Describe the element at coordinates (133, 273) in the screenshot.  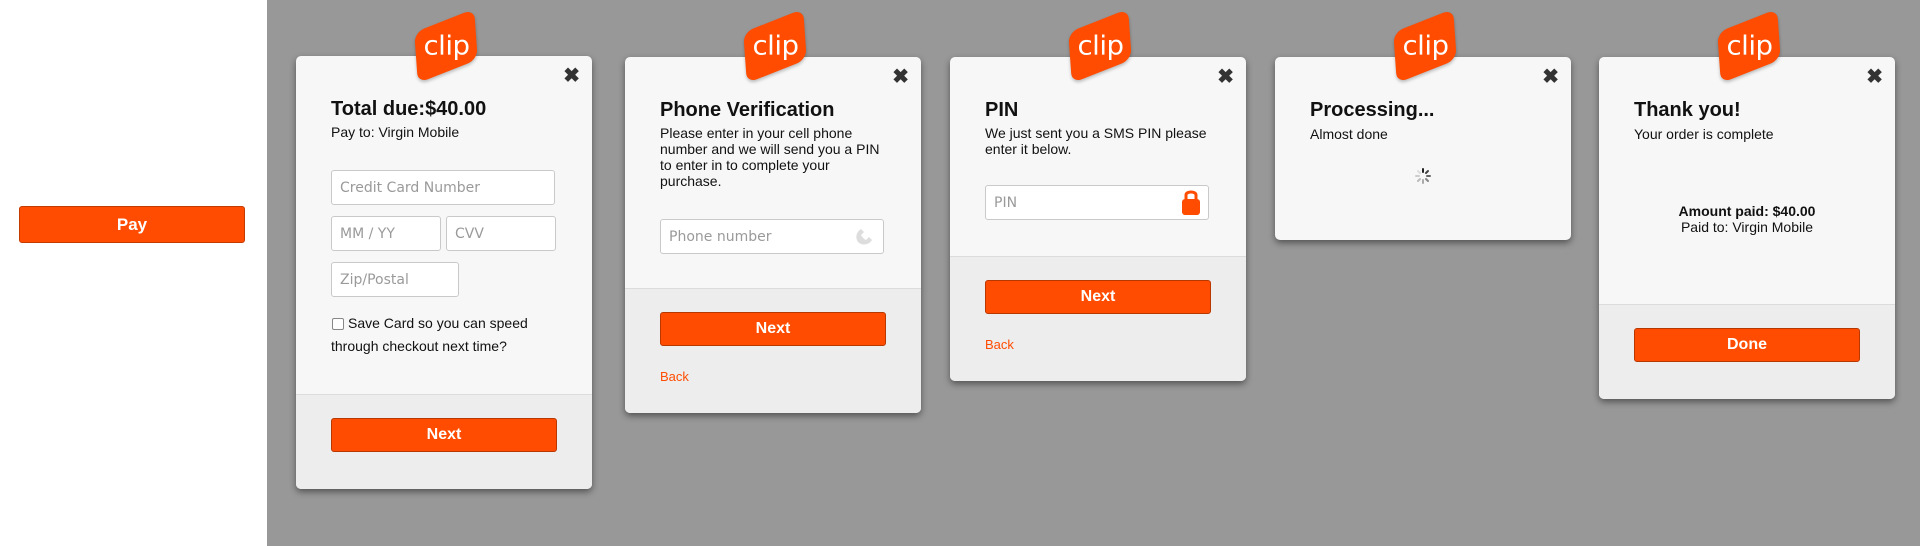
I see `merchant-pane: Pay` at that location.